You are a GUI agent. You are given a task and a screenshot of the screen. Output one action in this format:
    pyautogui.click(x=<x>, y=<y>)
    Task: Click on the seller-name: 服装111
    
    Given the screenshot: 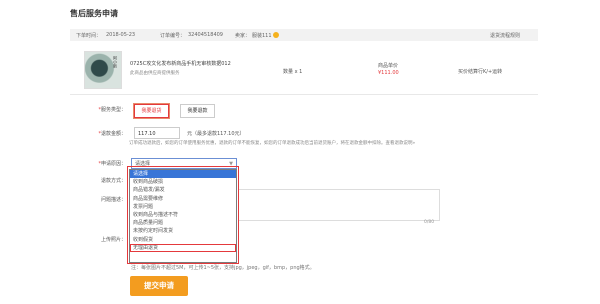 What is the action you would take?
    pyautogui.click(x=265, y=35)
    